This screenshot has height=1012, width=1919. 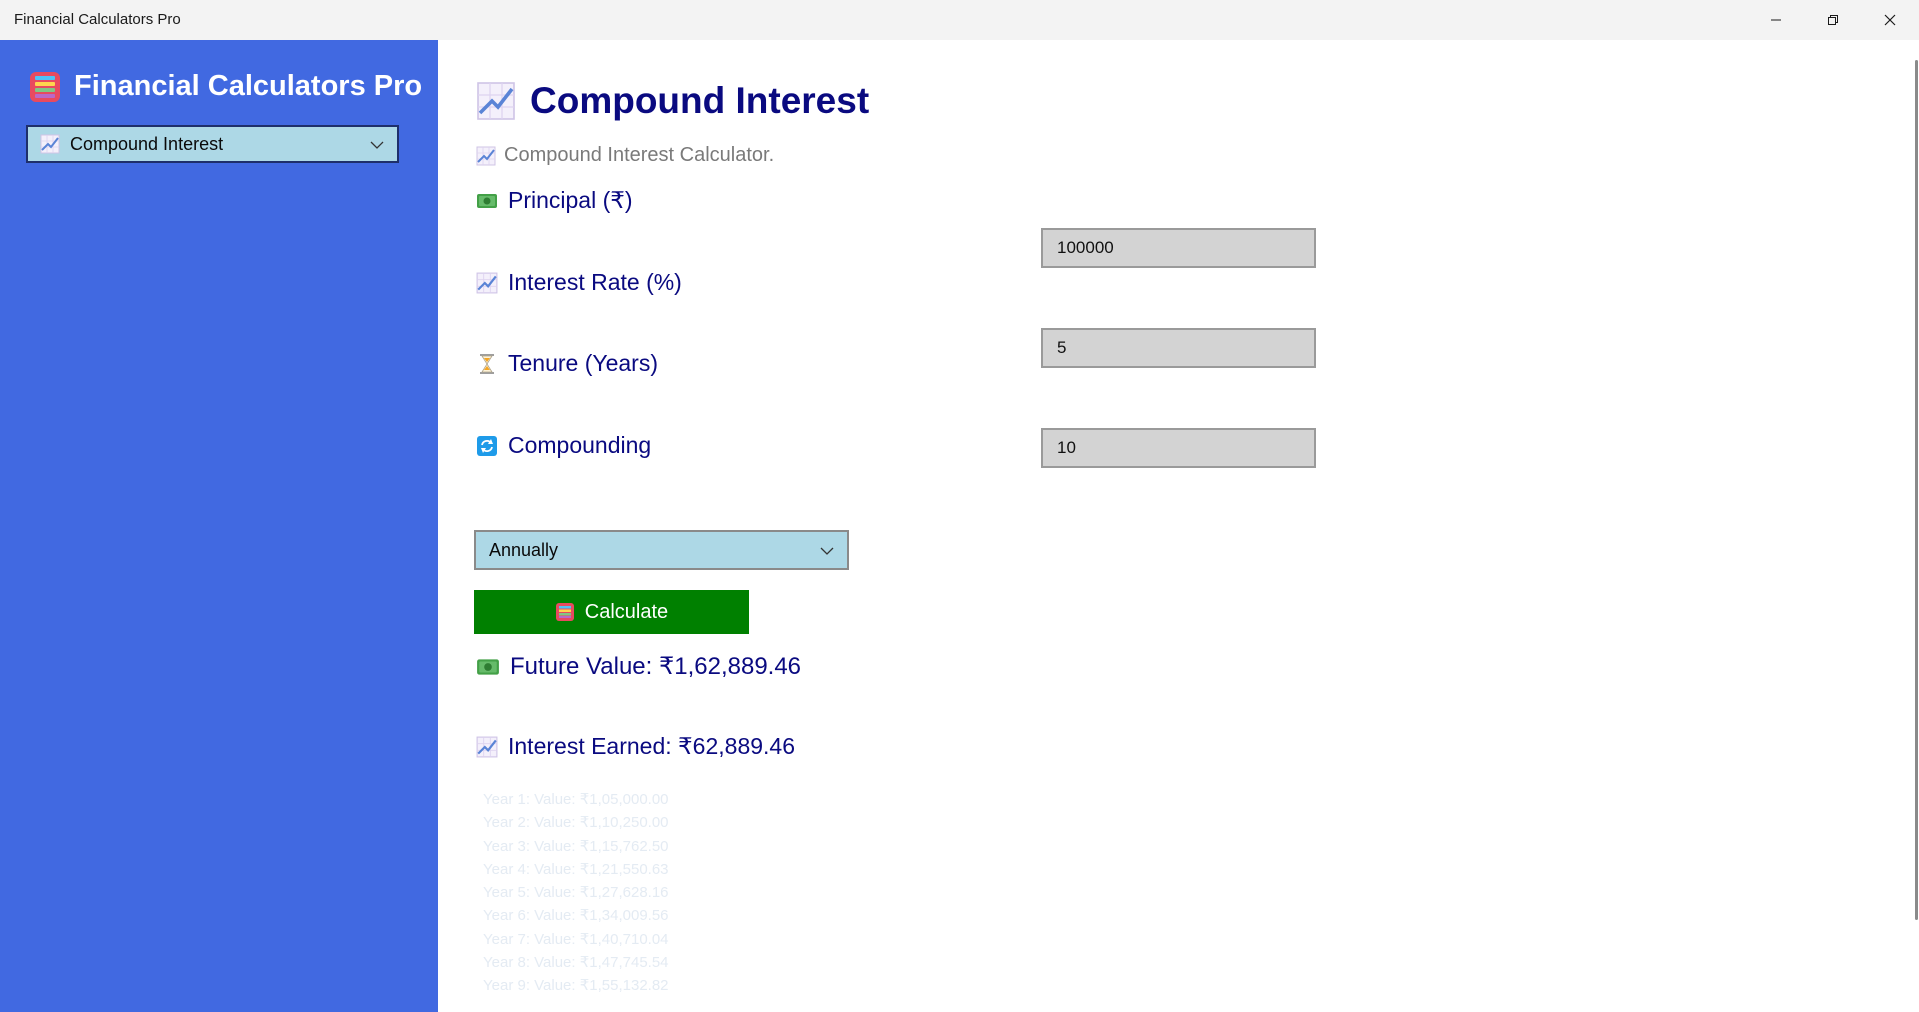 What do you see at coordinates (583, 363) in the screenshot?
I see `tenure-label: Tenure (Years)` at bounding box center [583, 363].